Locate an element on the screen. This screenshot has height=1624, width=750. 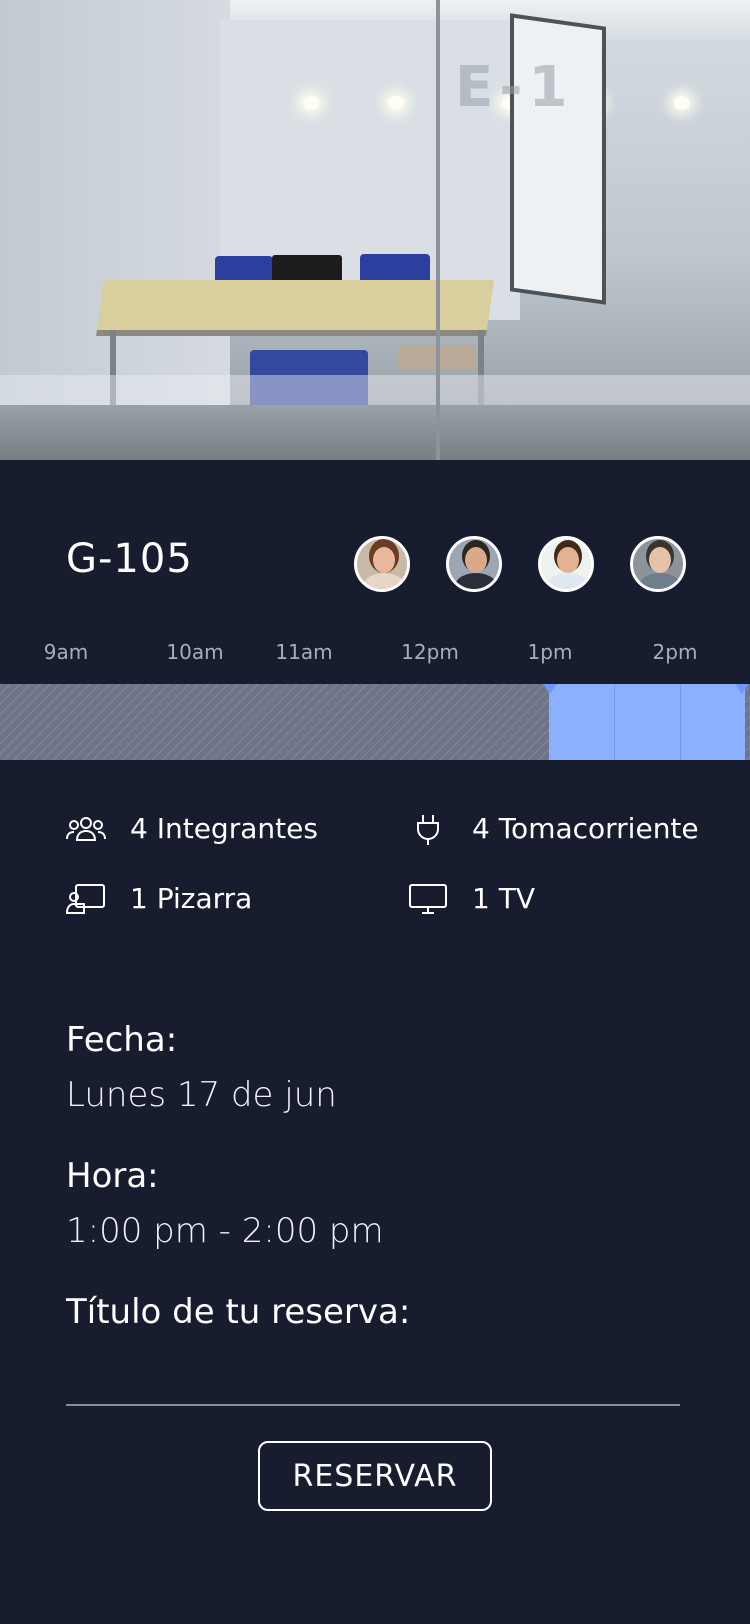
time-label: 9am is located at coordinates (66, 652).